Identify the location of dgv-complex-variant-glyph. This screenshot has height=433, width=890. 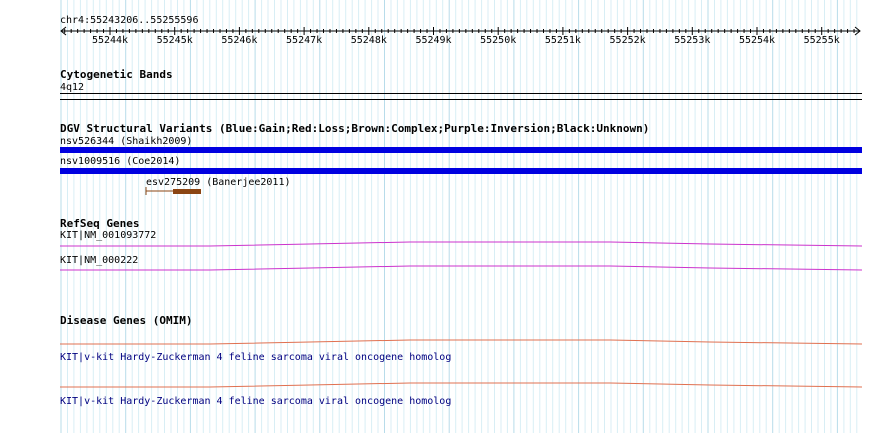
(175, 191).